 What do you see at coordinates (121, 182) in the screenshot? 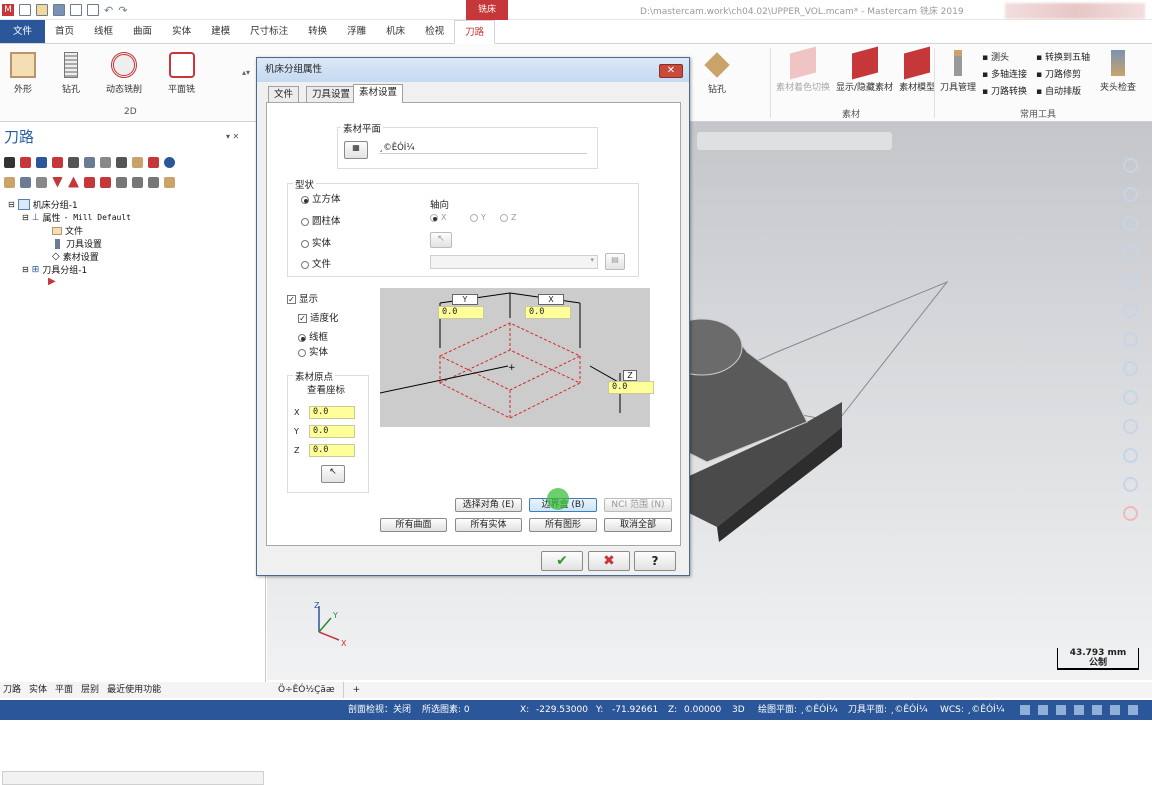
I see `single-display-icon` at bounding box center [121, 182].